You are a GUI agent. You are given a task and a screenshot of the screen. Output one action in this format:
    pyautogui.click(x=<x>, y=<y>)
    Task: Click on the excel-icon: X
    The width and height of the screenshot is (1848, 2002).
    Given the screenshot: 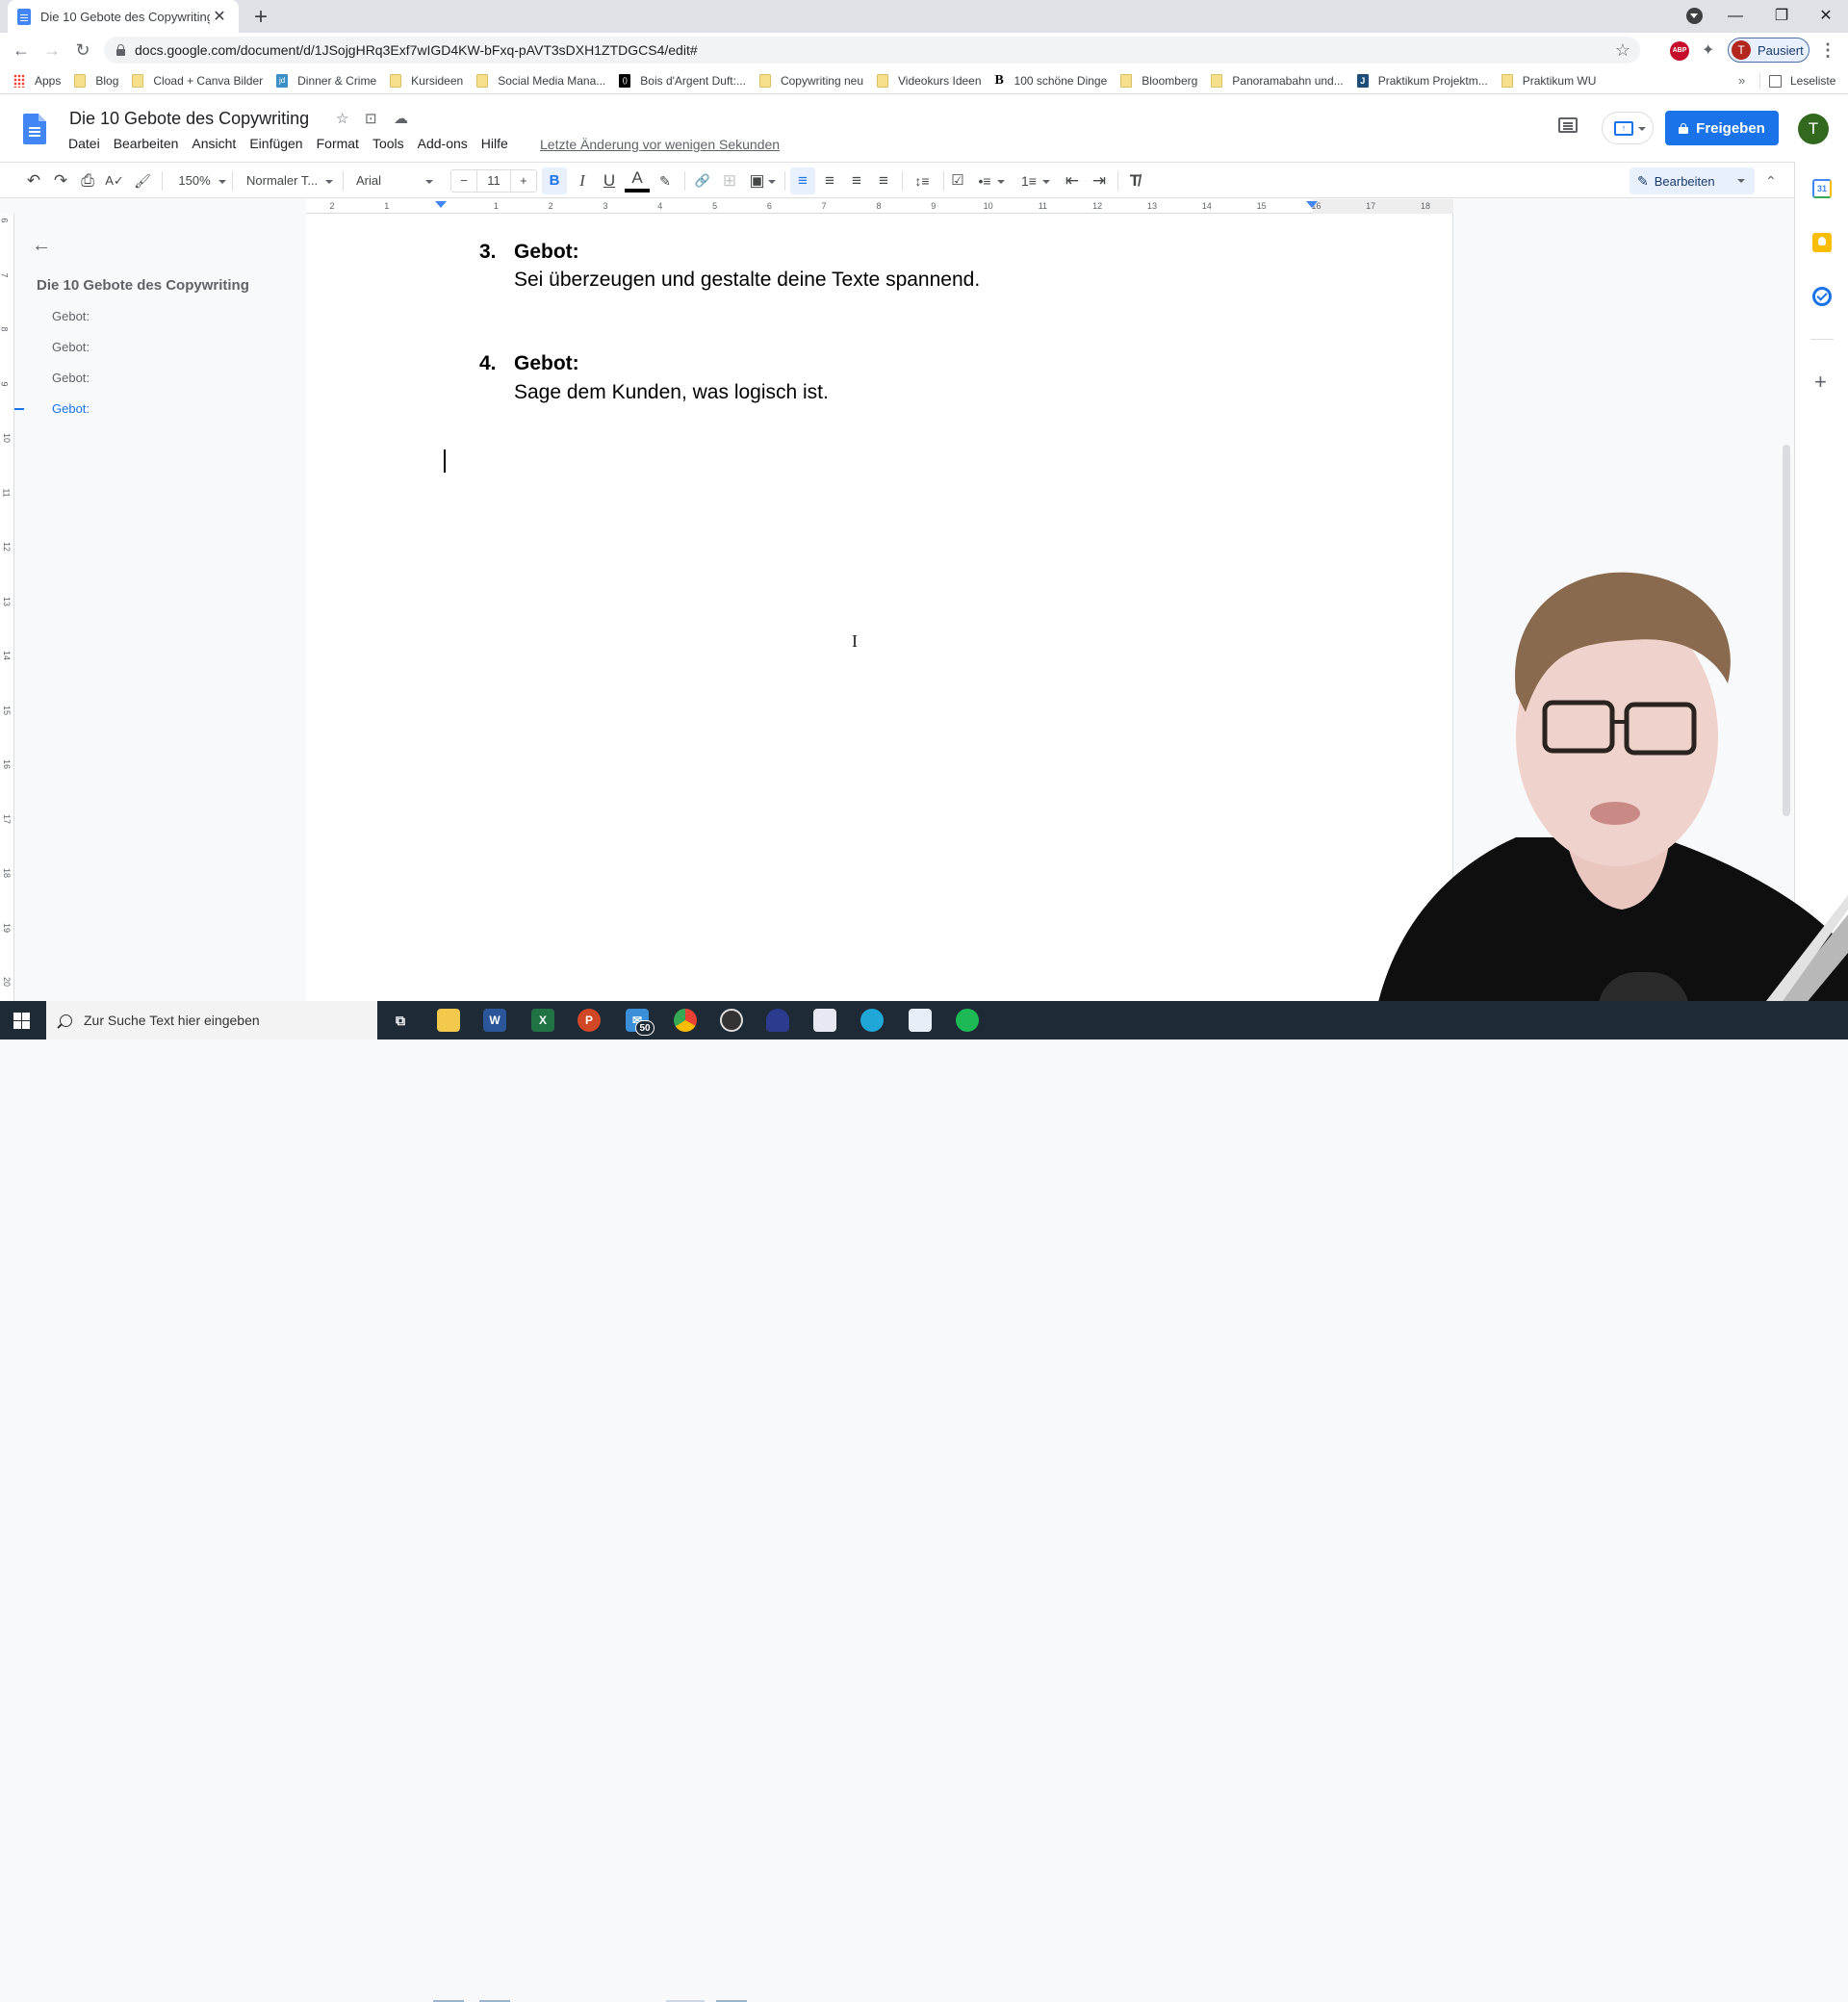 What is the action you would take?
    pyautogui.click(x=542, y=1020)
    